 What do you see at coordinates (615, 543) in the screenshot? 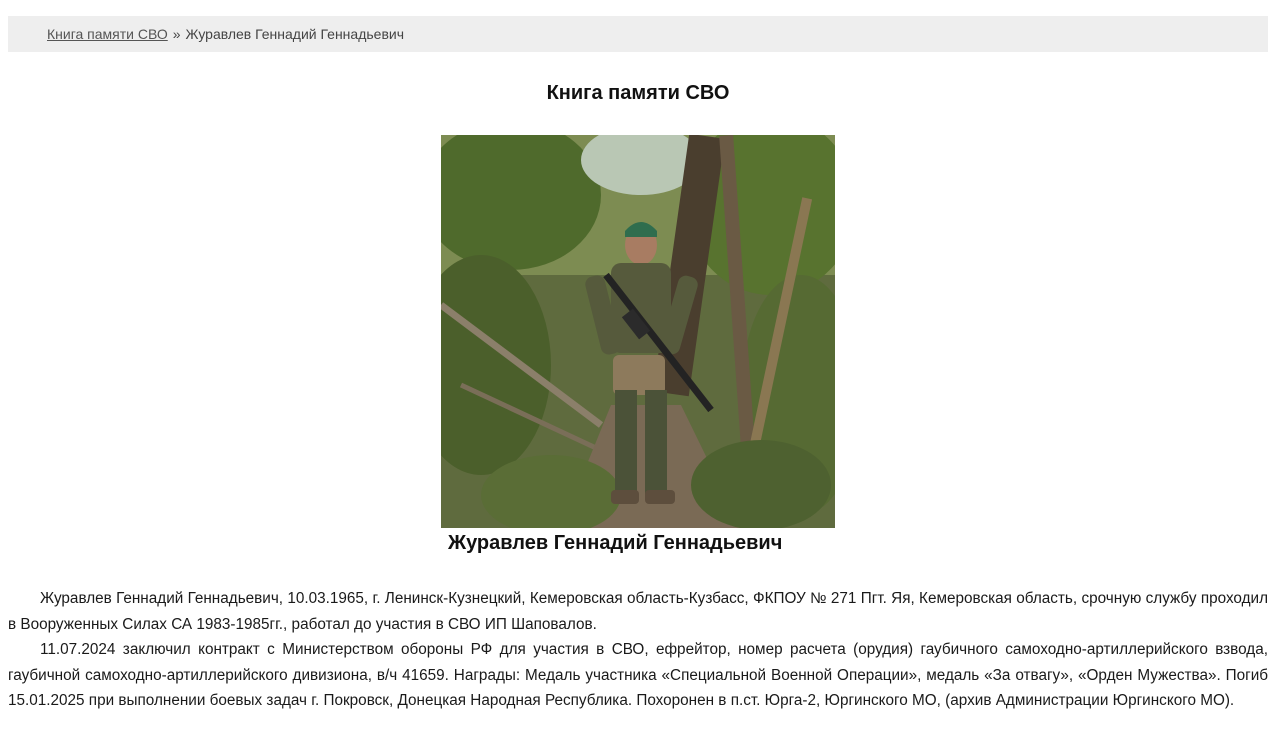
I see `photo-caption: Журавлев Геннадий Геннадьевич` at bounding box center [615, 543].